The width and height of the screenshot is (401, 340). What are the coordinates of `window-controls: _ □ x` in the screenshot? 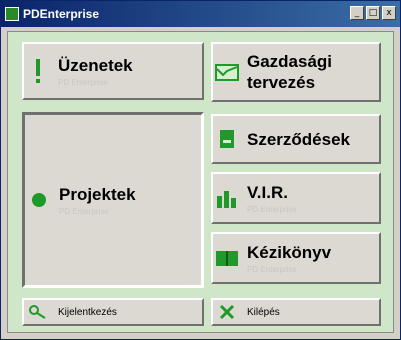 It's located at (373, 13).